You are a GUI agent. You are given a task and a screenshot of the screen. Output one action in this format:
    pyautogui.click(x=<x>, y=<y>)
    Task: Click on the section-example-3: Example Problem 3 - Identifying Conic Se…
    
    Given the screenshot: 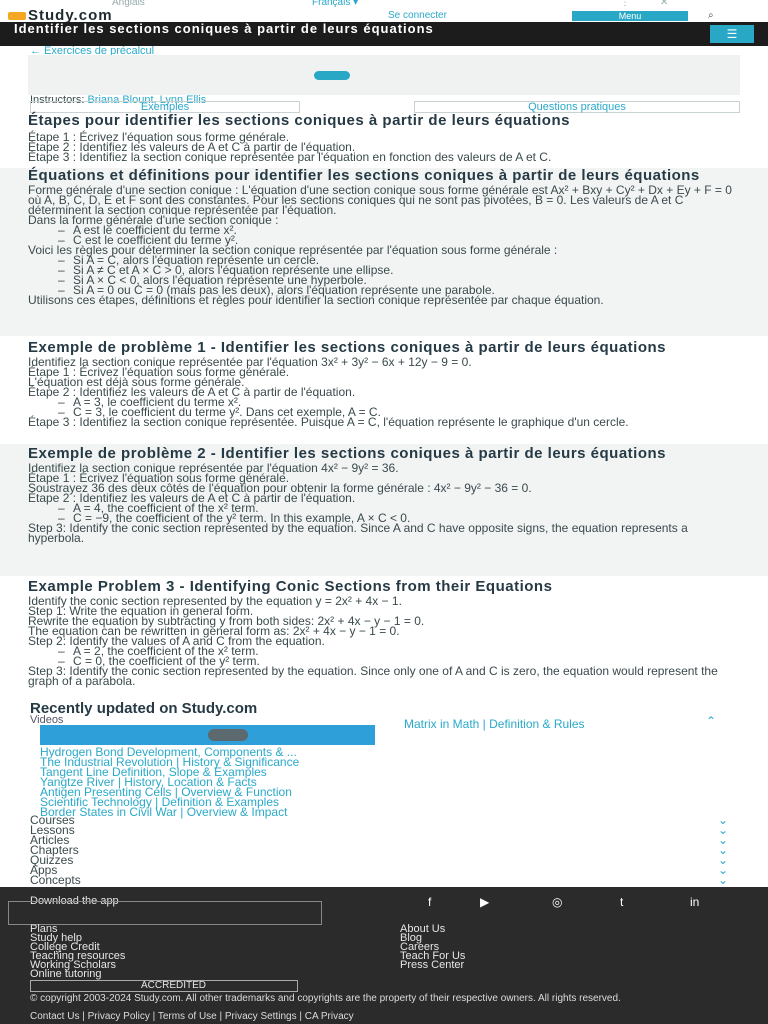 What is the action you would take?
    pyautogui.click(x=384, y=633)
    